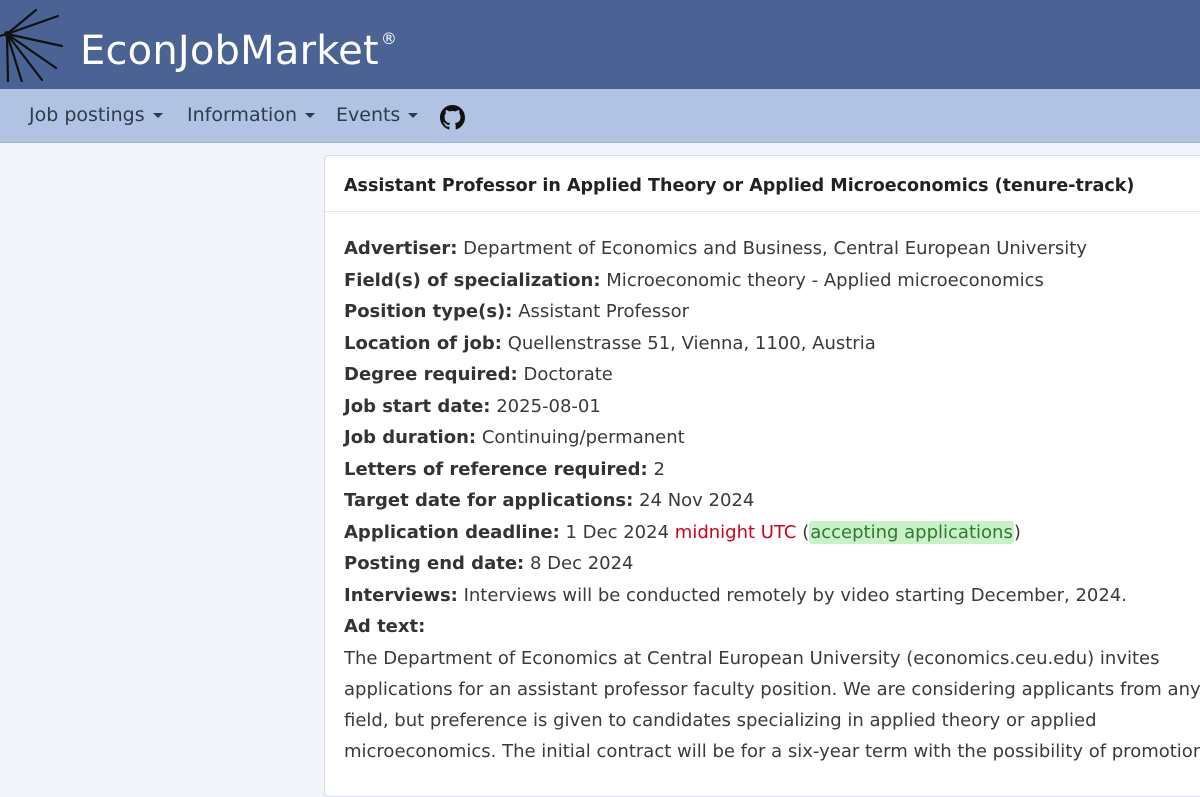 The height and width of the screenshot is (797, 1200). I want to click on field-end-date: Posting end date: 8 Dec 2024, so click(489, 563).